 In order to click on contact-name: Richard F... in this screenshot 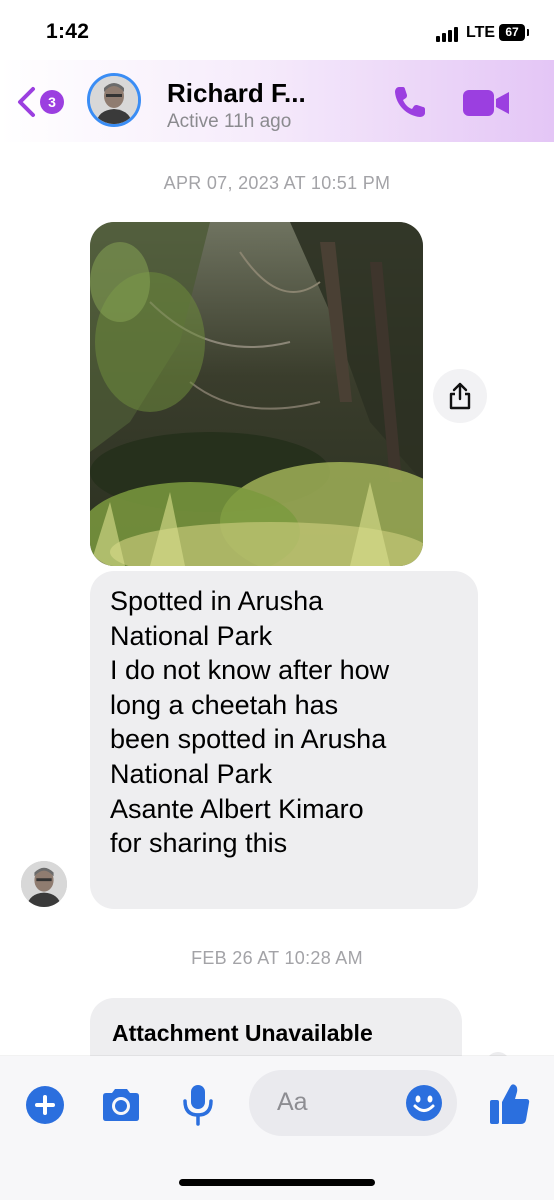, I will do `click(236, 93)`.